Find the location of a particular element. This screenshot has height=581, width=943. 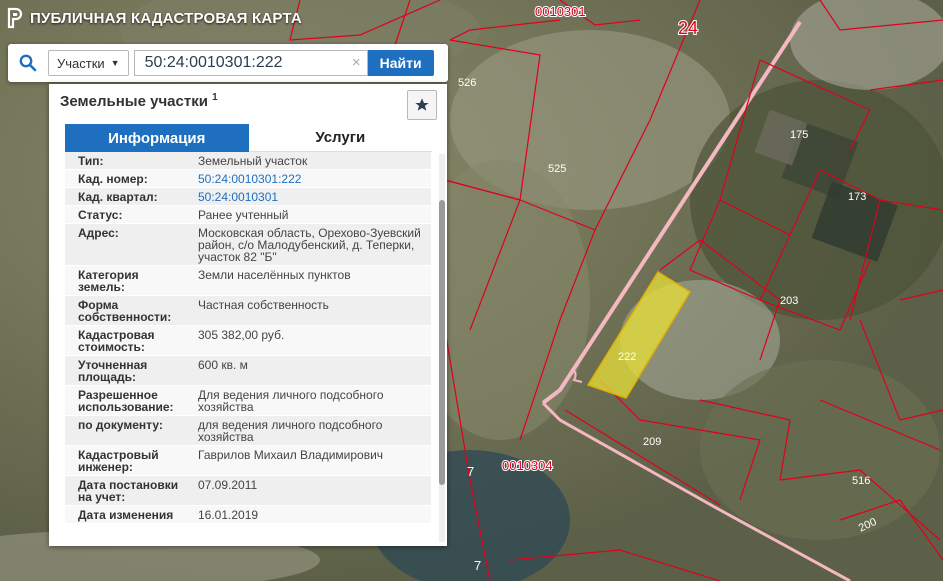

row-key: по документу: is located at coordinates (120, 425).